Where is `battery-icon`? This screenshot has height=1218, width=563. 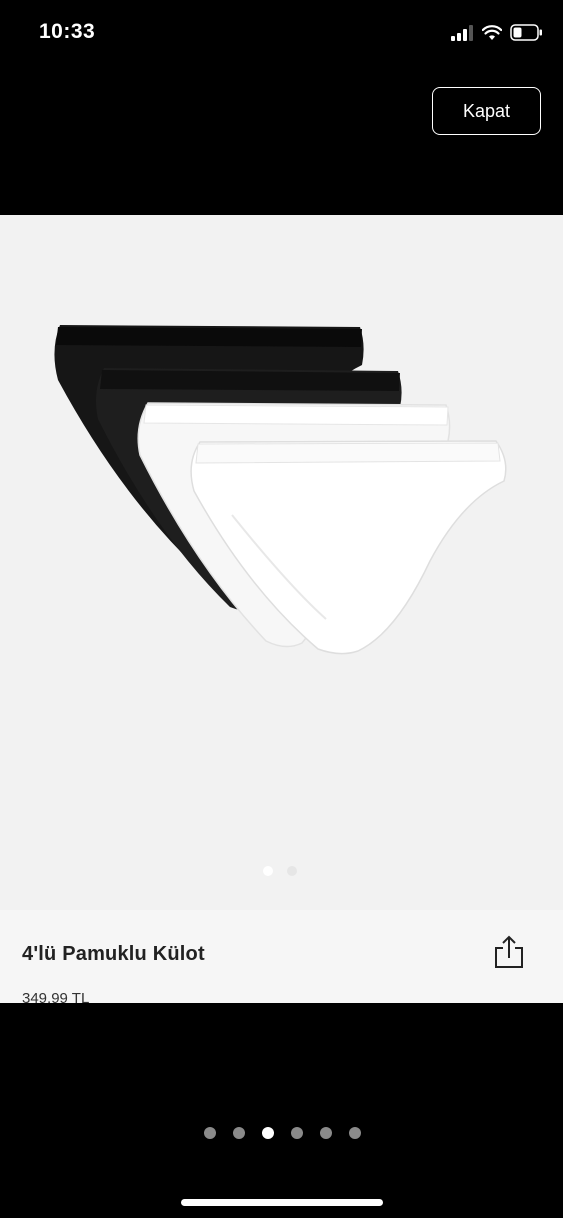 battery-icon is located at coordinates (526, 32).